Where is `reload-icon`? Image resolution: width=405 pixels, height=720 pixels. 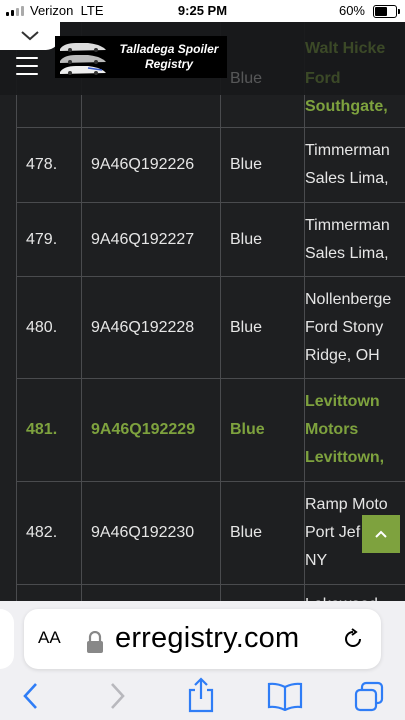 reload-icon is located at coordinates (353, 639).